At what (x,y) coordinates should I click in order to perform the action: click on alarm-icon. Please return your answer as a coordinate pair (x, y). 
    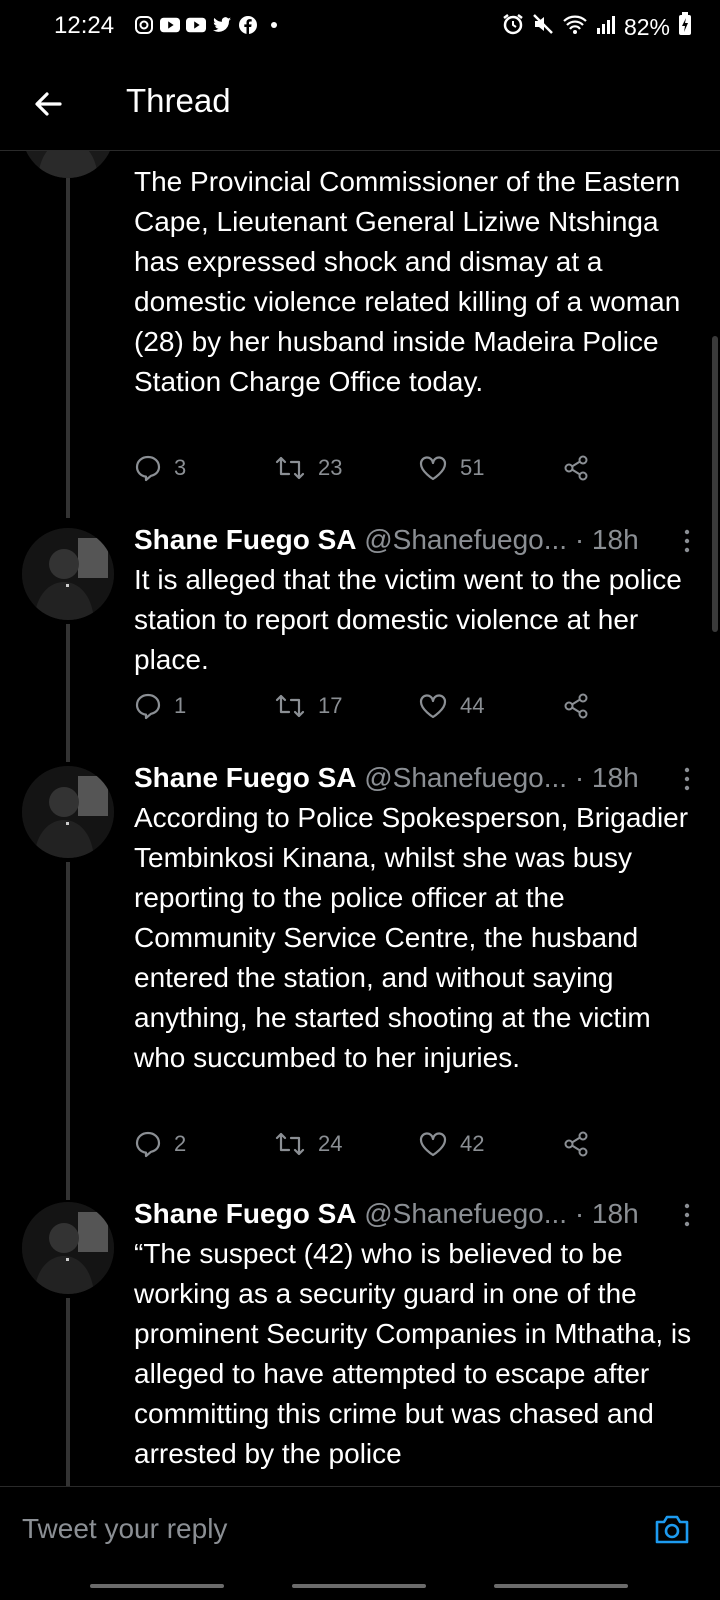
    Looking at the image, I should click on (513, 27).